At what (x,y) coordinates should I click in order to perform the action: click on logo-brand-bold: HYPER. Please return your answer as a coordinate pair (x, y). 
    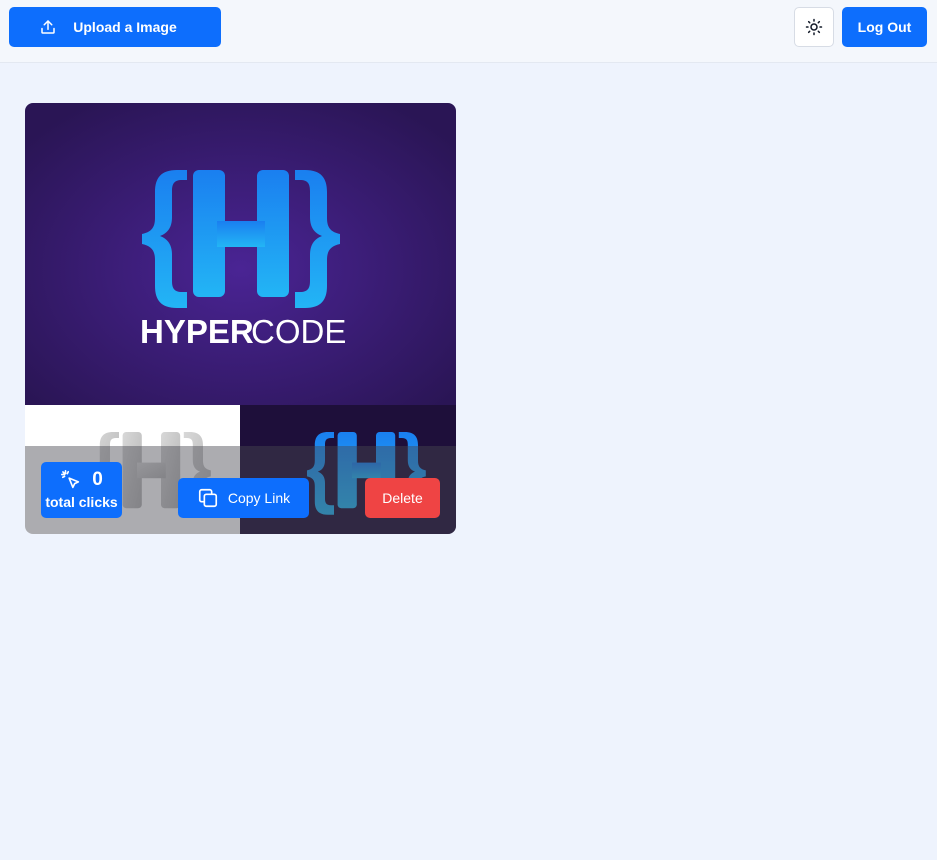
    Looking at the image, I should click on (197, 331).